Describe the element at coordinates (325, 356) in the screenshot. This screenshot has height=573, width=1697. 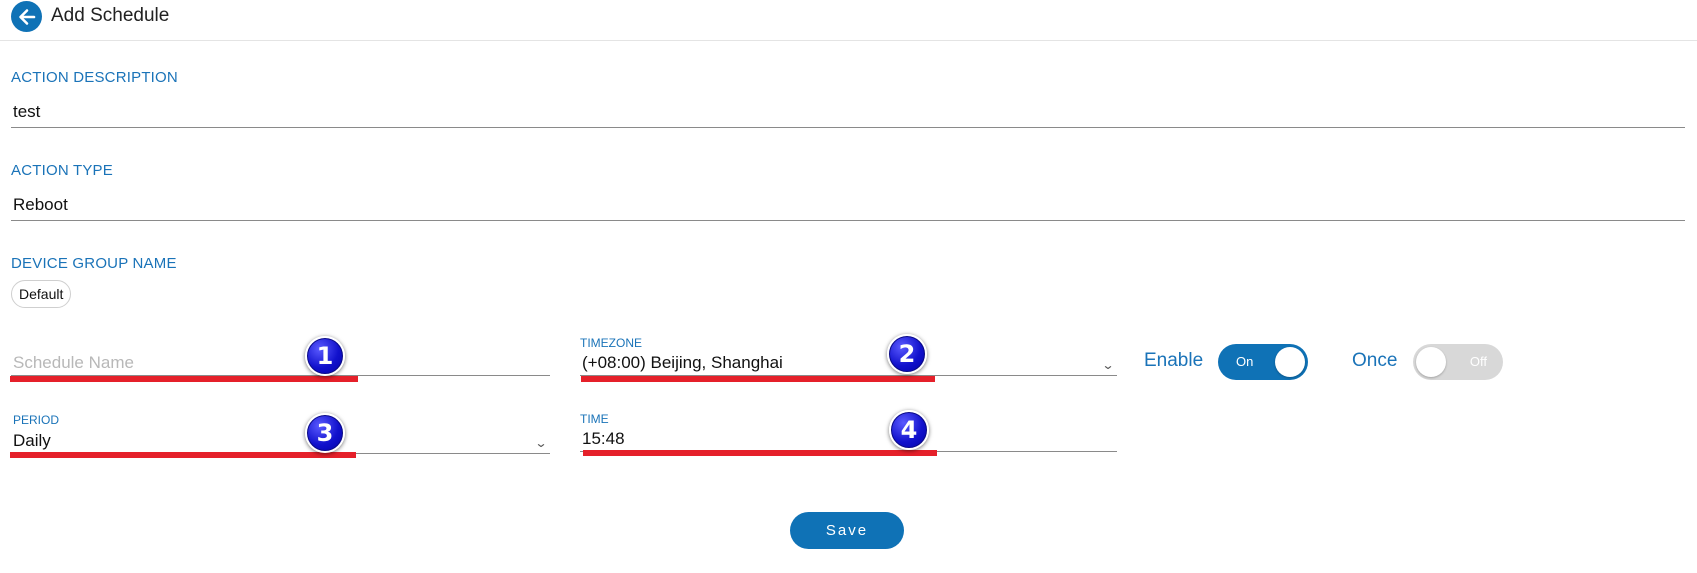
I see `annotation-badge-1: 1` at that location.